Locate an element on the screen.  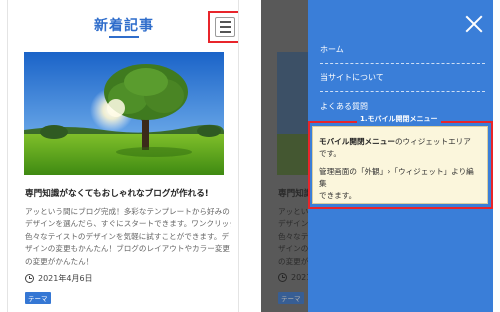
widget-text: できます。 is located at coordinates (338, 195).